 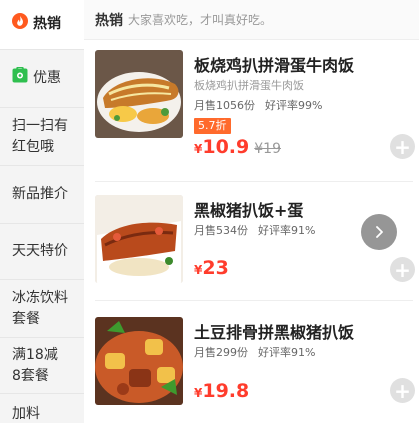 What do you see at coordinates (47, 24) in the screenshot?
I see `sidebar-item-label: 热销` at bounding box center [47, 24].